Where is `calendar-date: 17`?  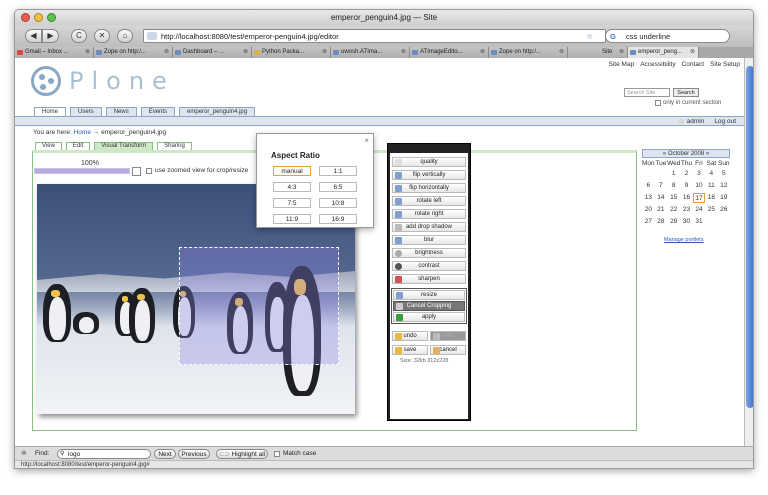
calendar-date: 17 is located at coordinates (699, 198).